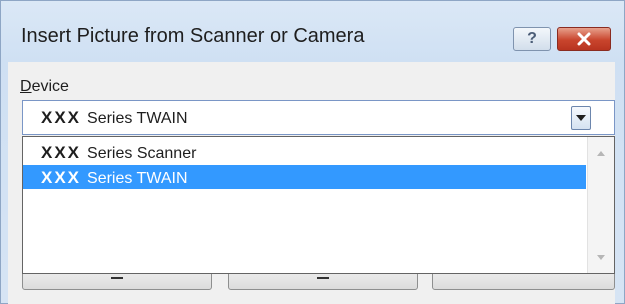 Image resolution: width=625 pixels, height=304 pixels. I want to click on window-title: Insert Picture from Scanner or Camera, so click(193, 36).